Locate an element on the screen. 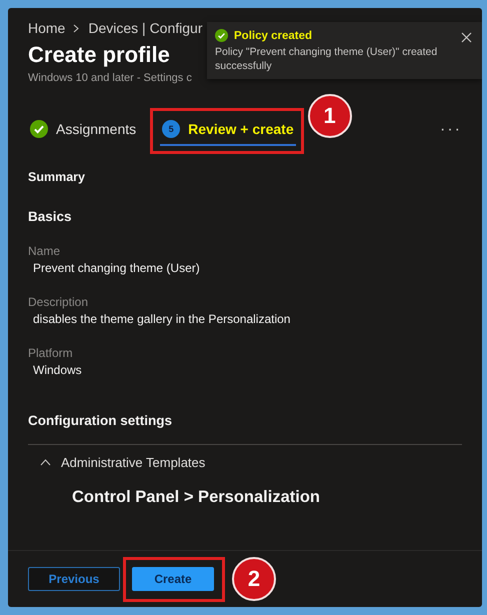 This screenshot has height=615, width=487. field-value: Windows is located at coordinates (57, 370).